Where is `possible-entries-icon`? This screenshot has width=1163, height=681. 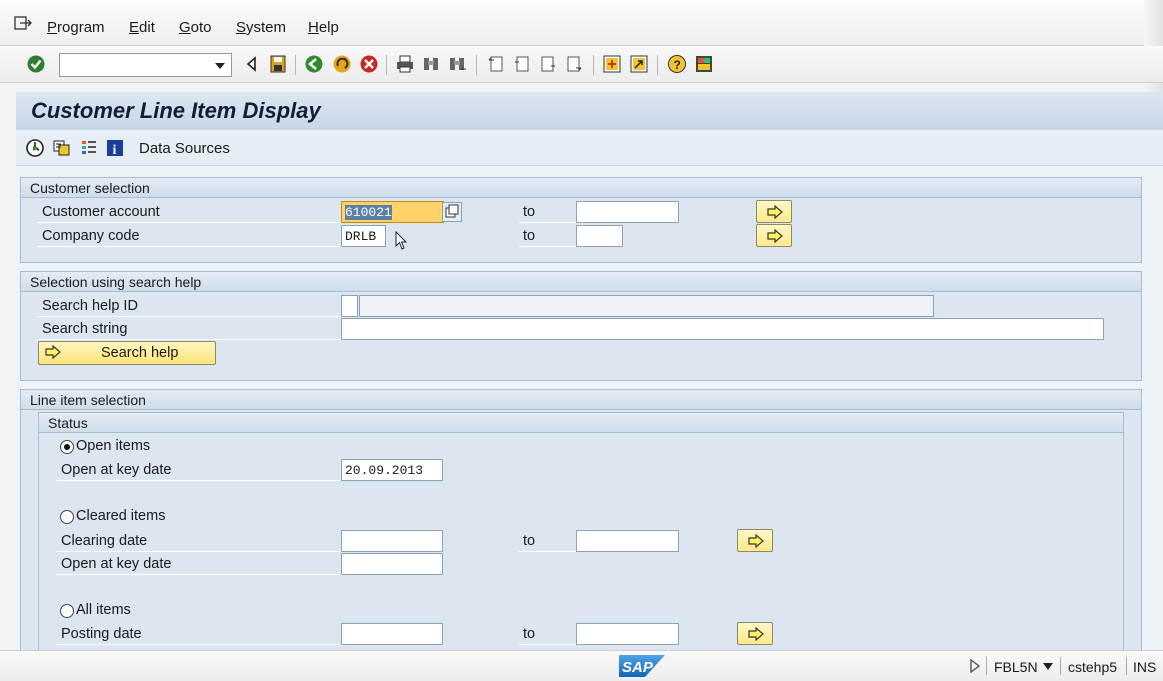
possible-entries-icon is located at coordinates (452, 212).